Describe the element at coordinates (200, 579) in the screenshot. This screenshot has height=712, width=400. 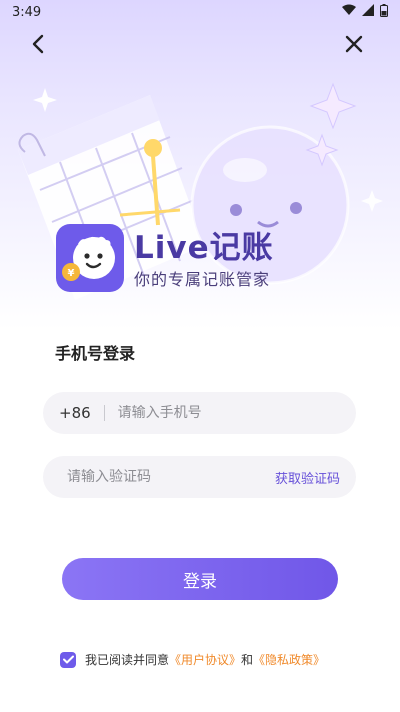
I see `login-button: 登录` at that location.